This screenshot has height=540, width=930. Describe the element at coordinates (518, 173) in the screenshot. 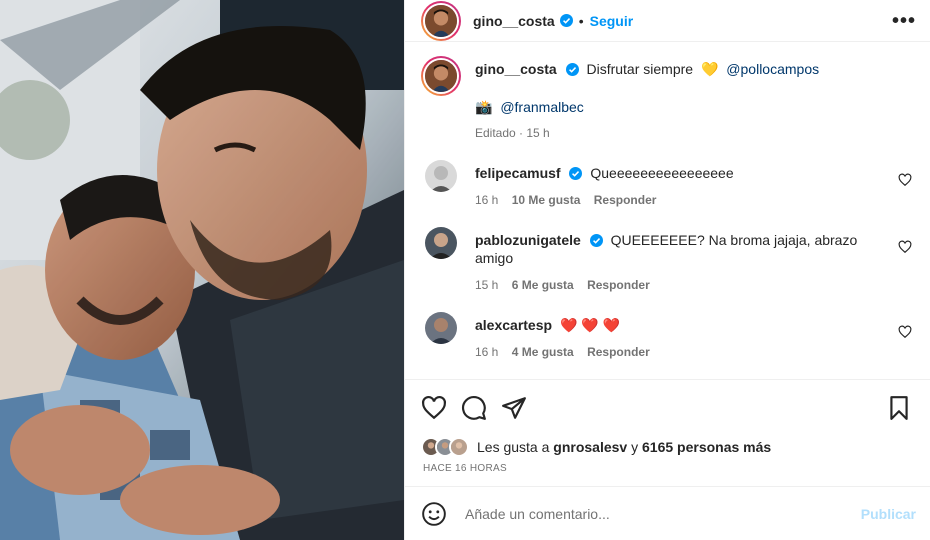

I see `commenter-username: felipecamusf` at that location.